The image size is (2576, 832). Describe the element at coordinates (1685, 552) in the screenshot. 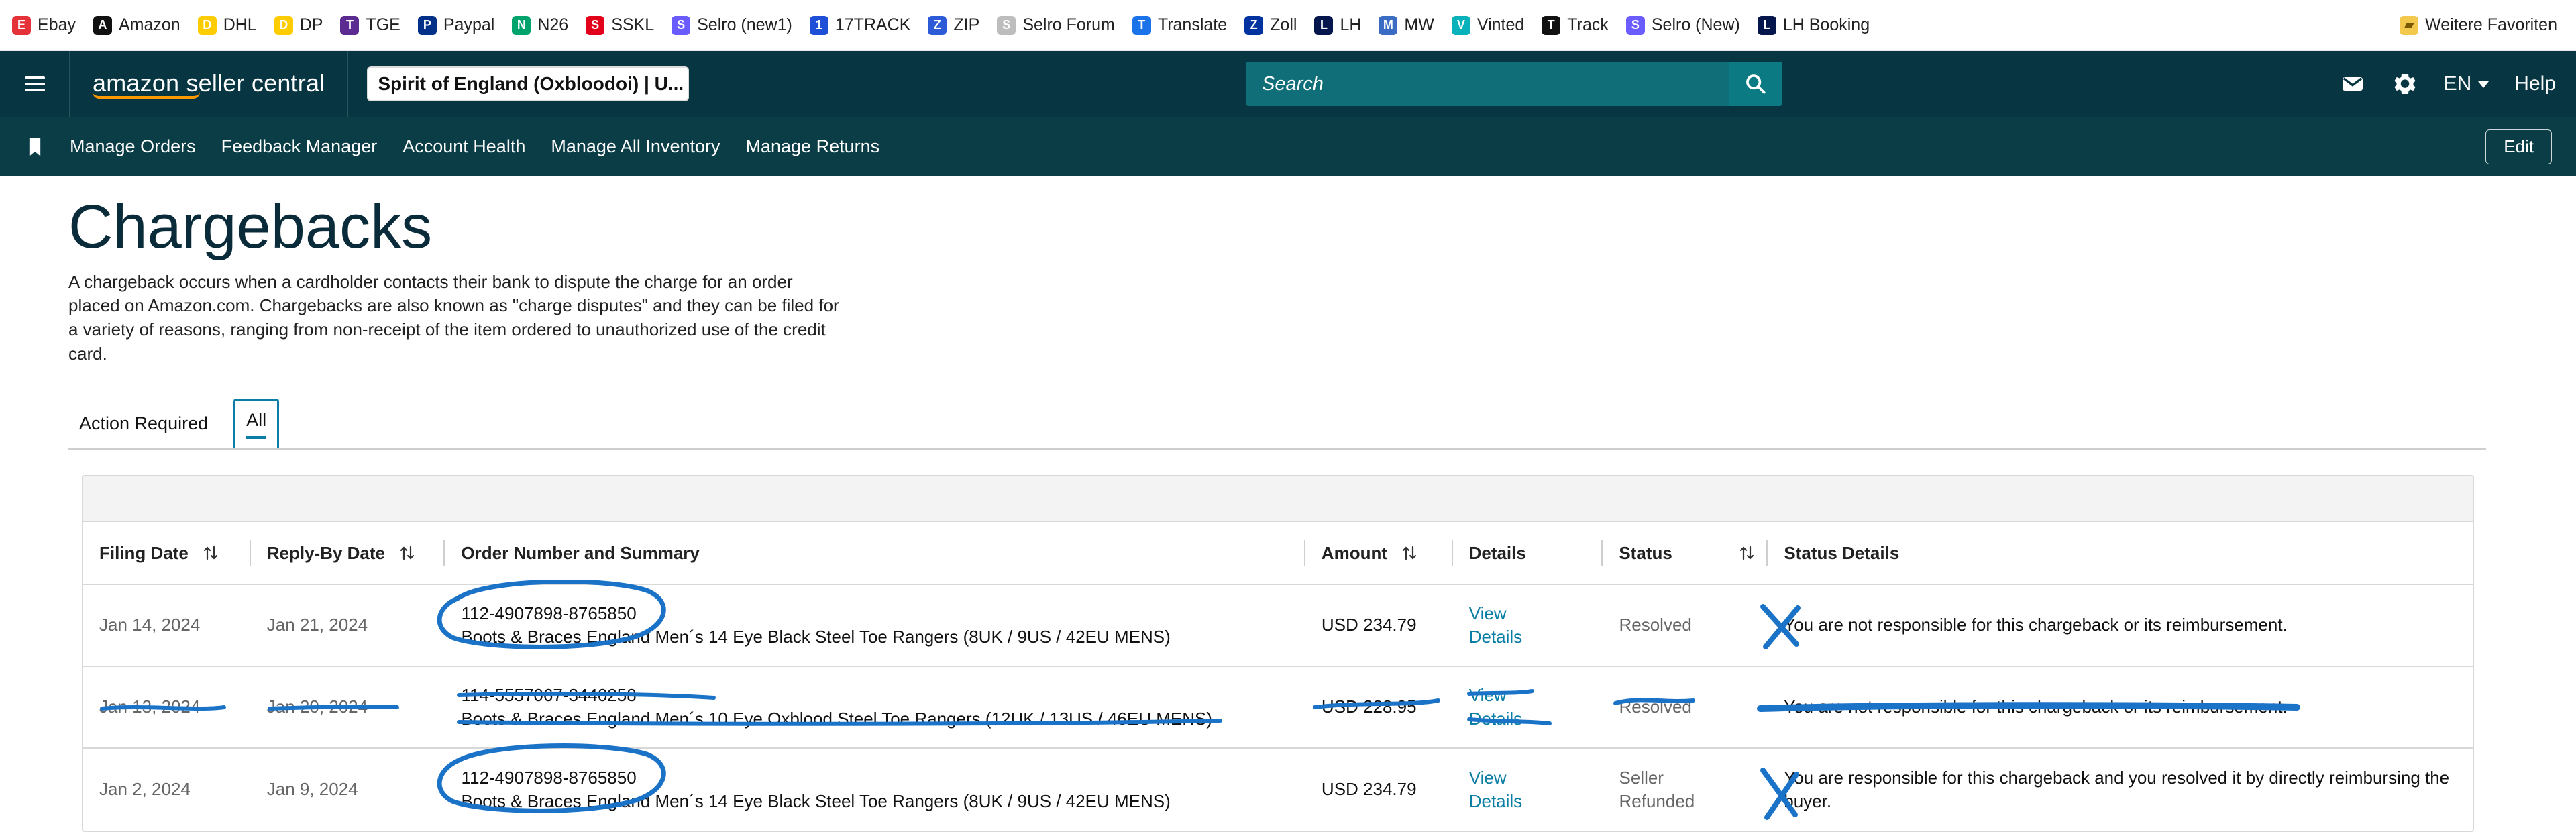

I see `col-status: Status` at that location.